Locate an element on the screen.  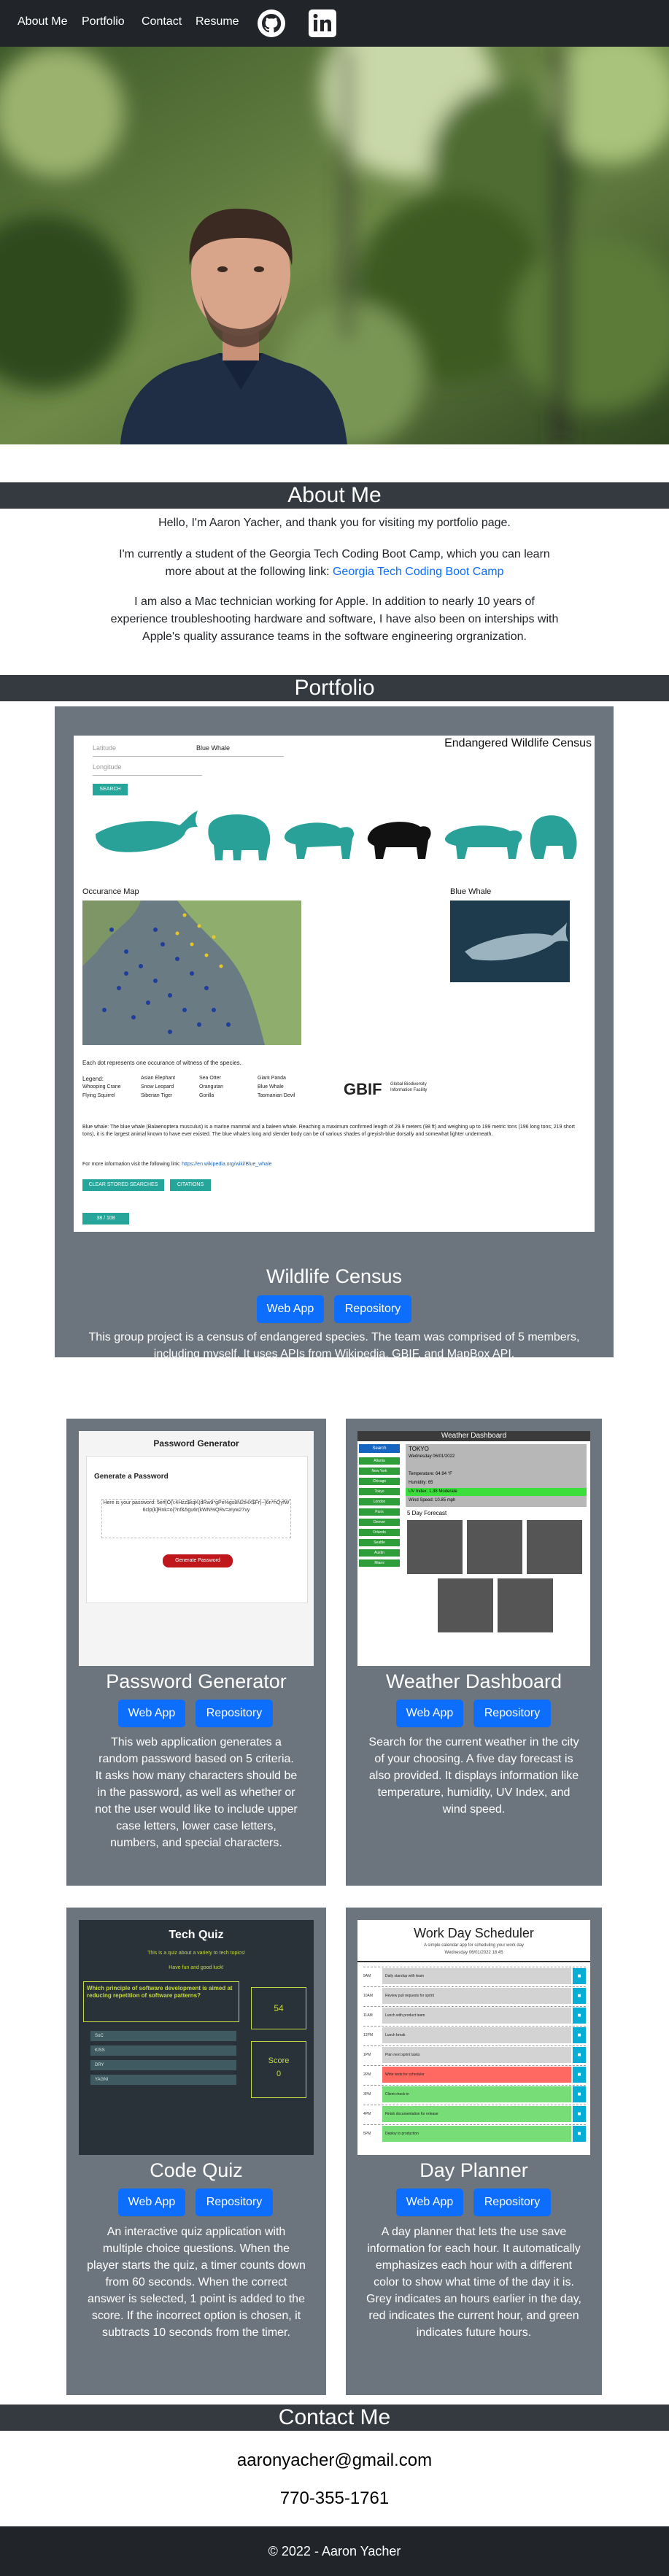
wd-city-button: Orlando is located at coordinates (380, 1533).